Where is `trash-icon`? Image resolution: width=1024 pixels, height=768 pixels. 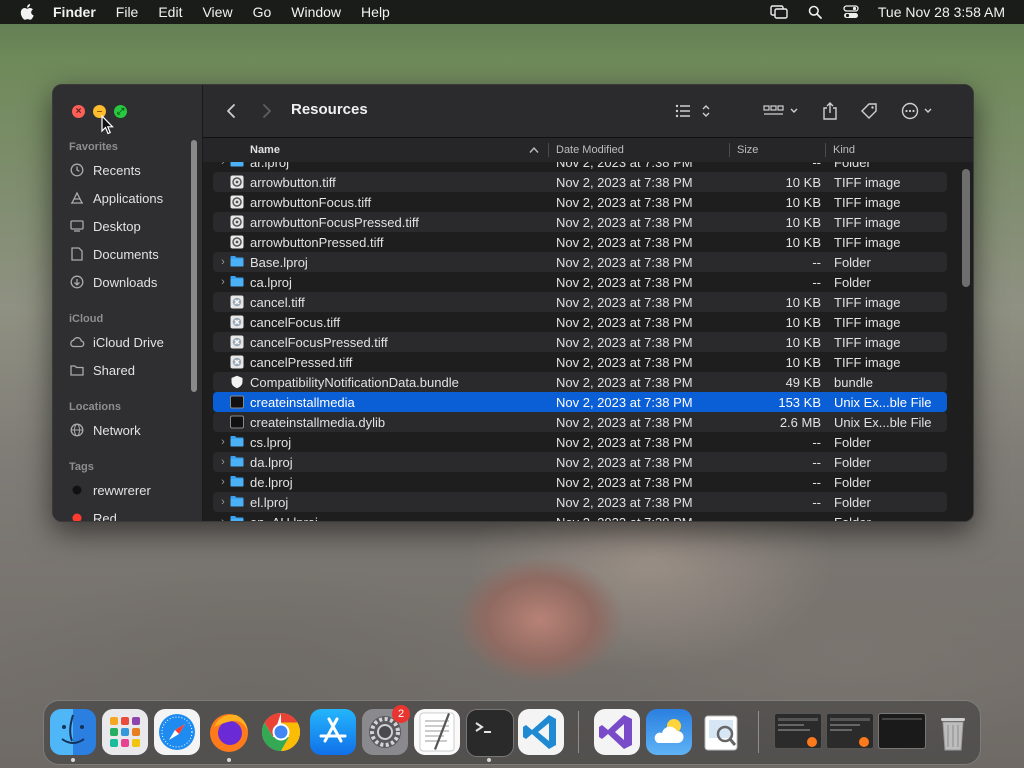
trash-icon is located at coordinates (953, 732).